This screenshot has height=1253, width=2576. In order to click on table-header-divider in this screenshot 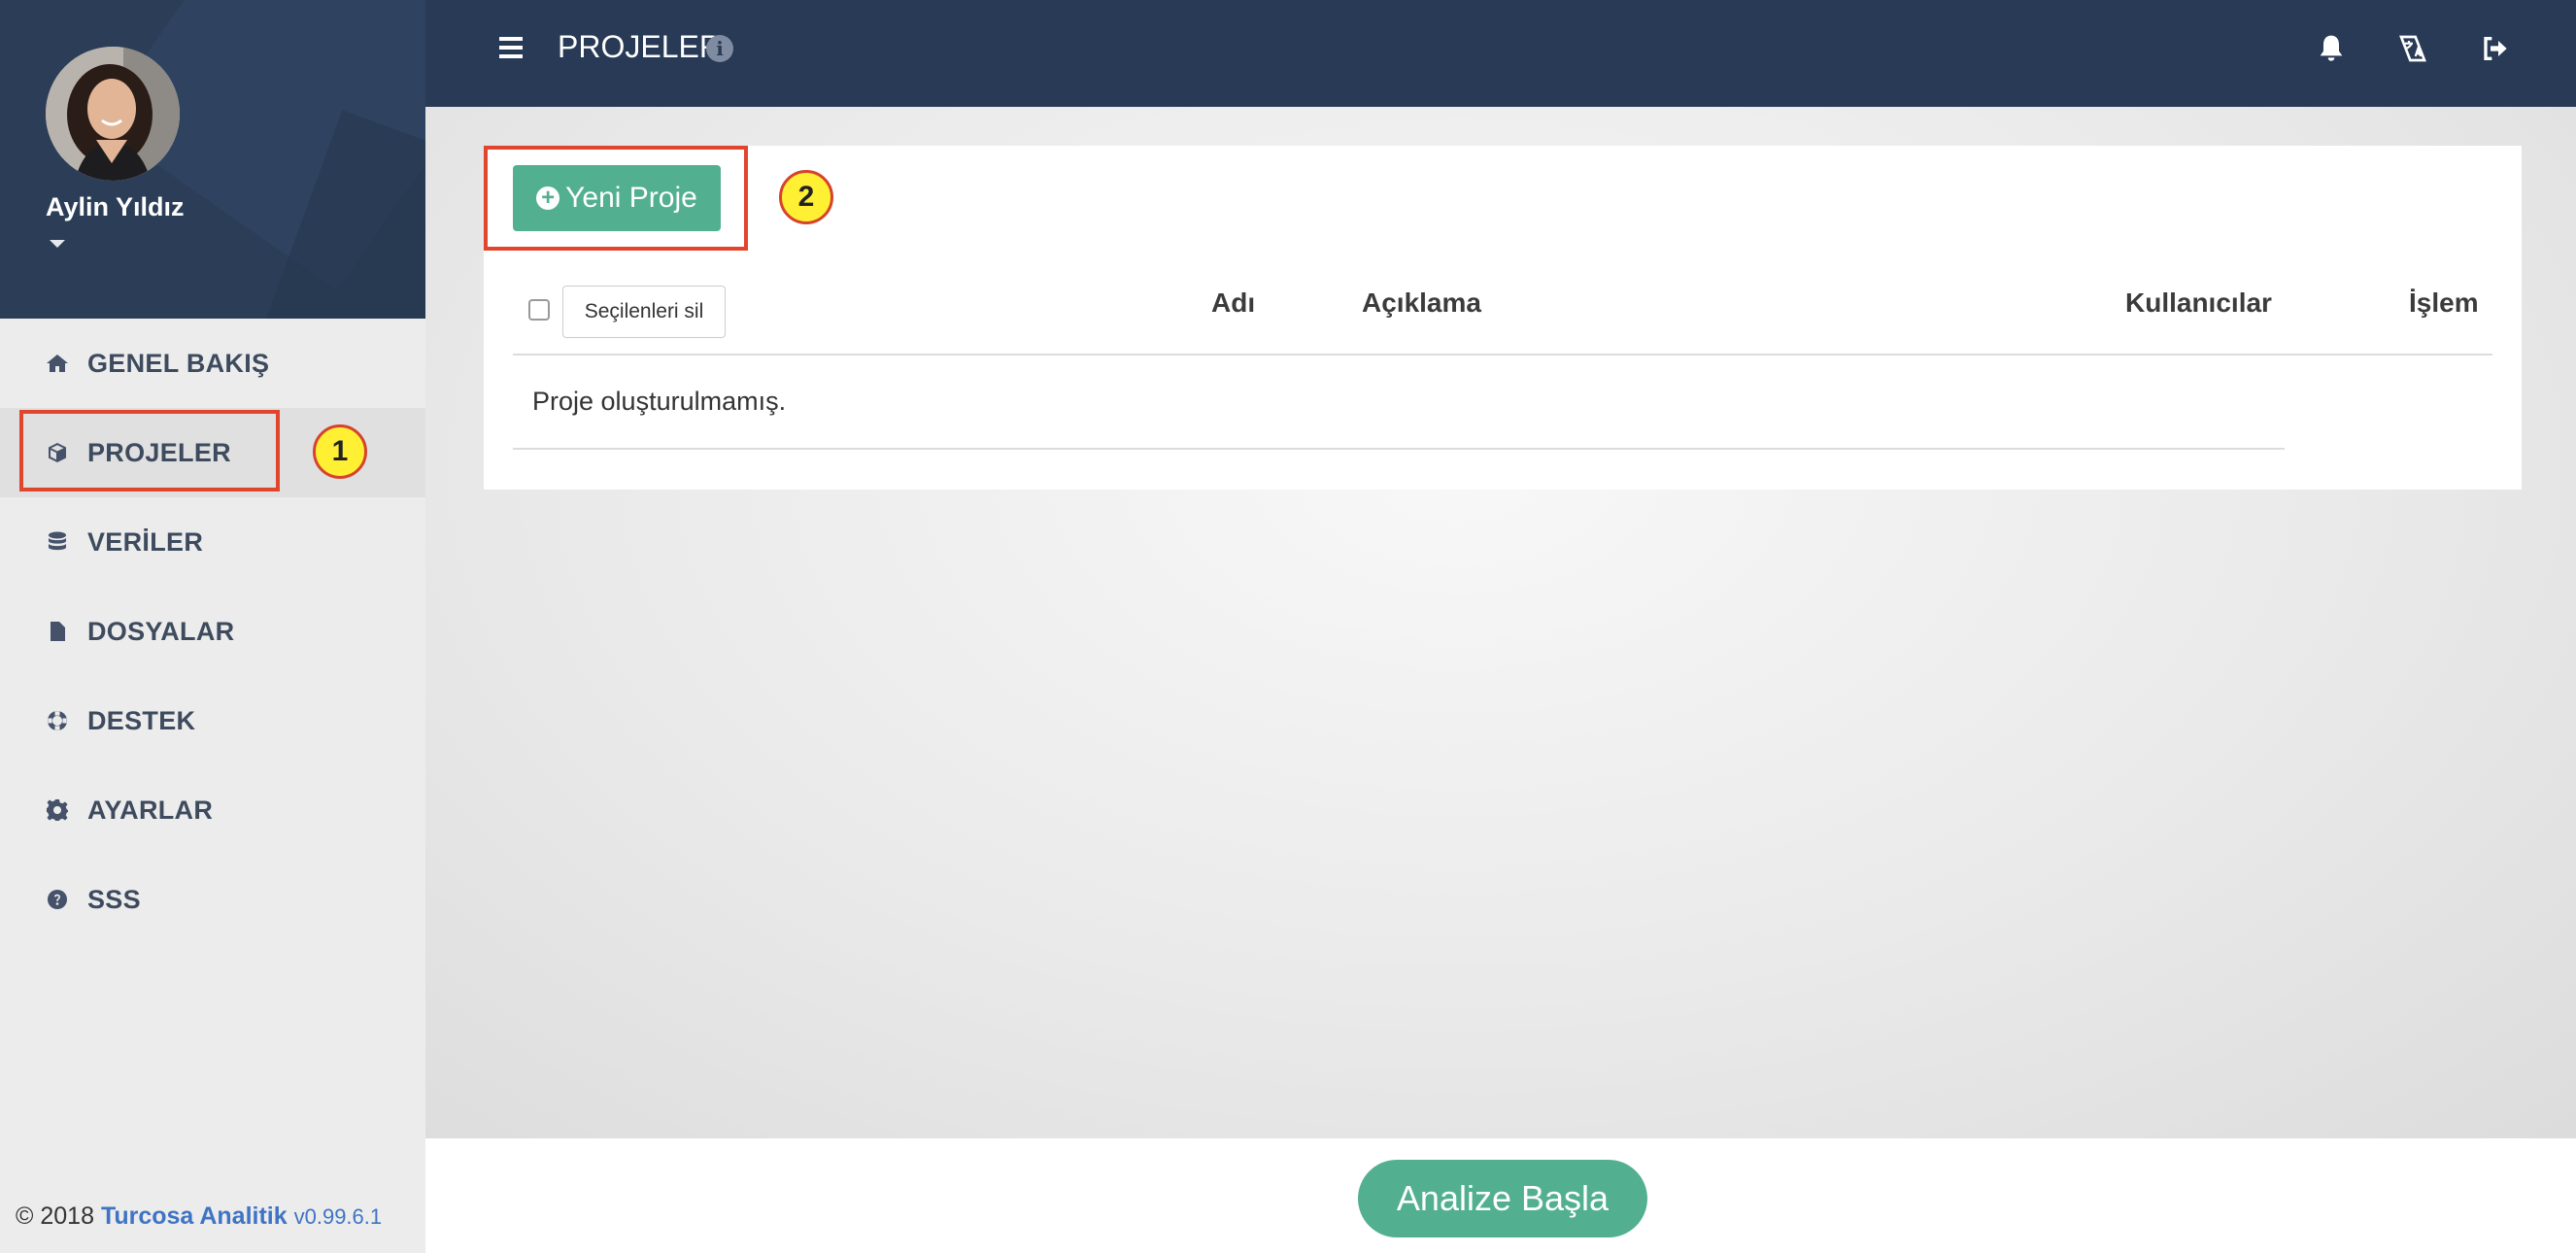, I will do `click(1502, 355)`.